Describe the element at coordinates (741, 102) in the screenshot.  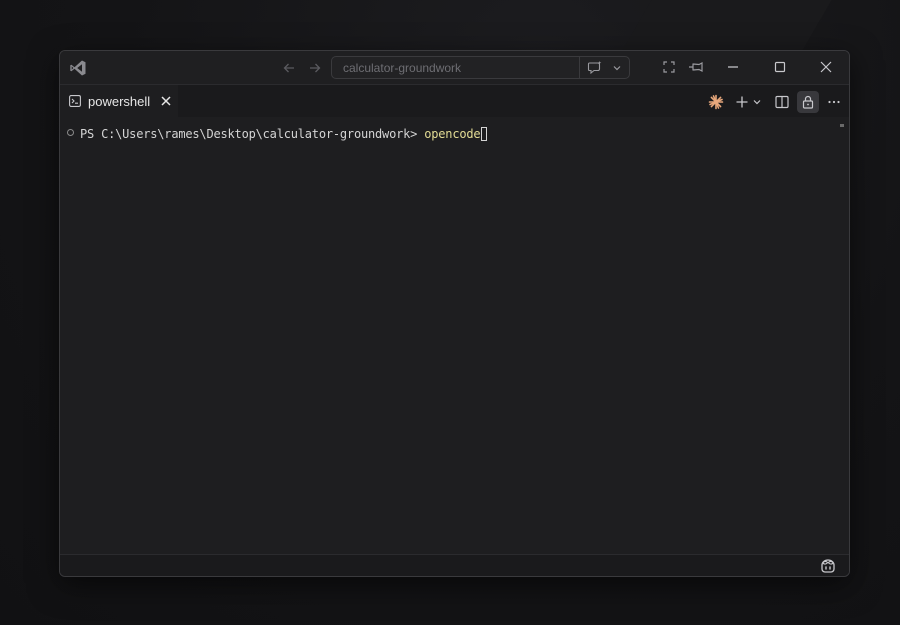
I see `plus-icon` at that location.